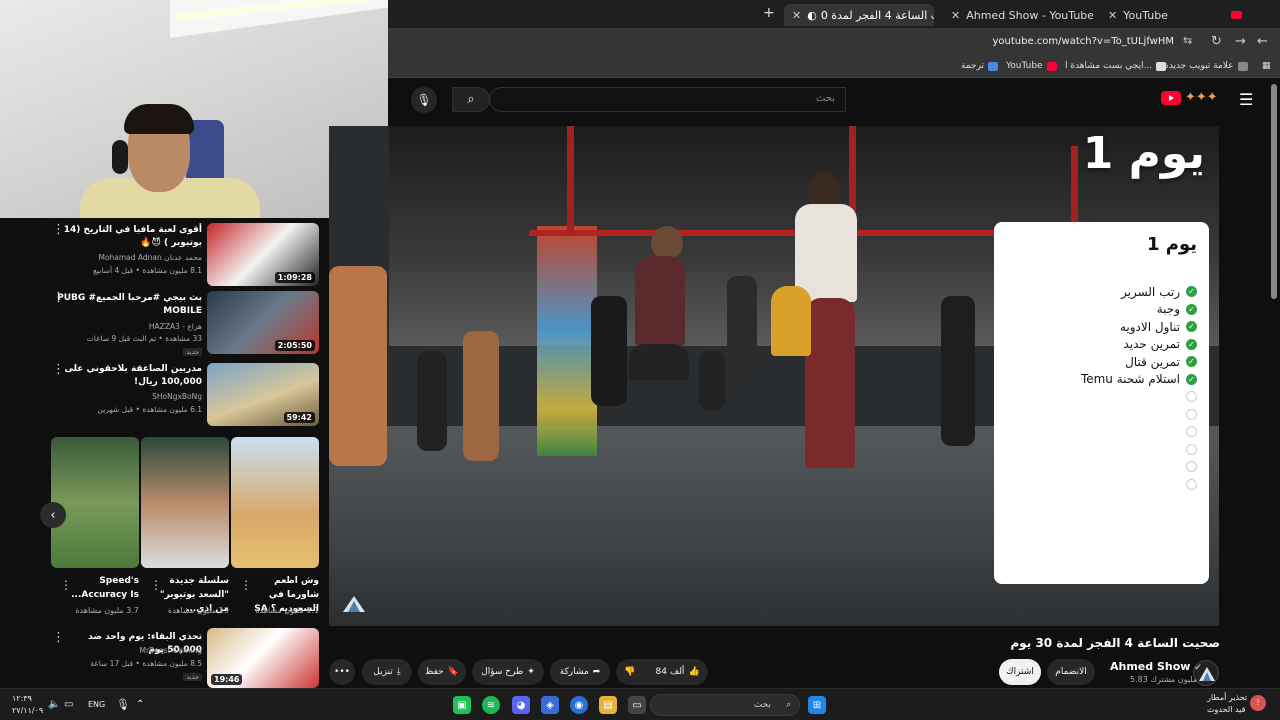 Image resolution: width=1280 pixels, height=720 pixels. I want to click on mic-tray-icon: 🎙, so click(123, 704).